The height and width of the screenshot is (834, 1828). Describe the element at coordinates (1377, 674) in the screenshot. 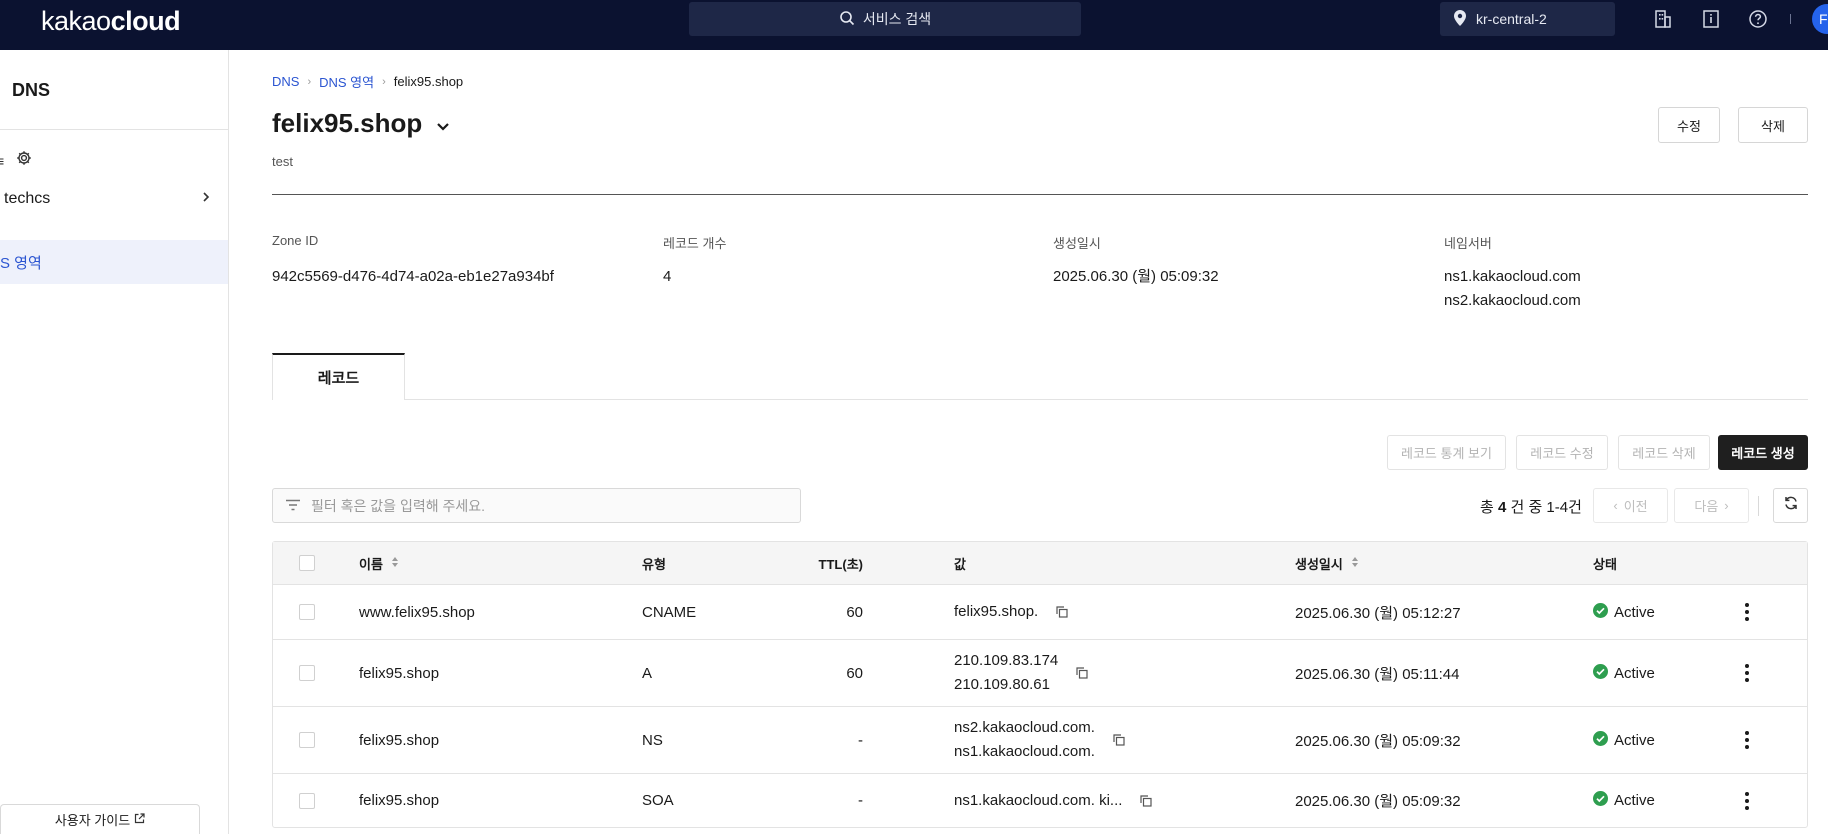

I see `record-created: 2025.06.30 (월) 05:11:44` at that location.